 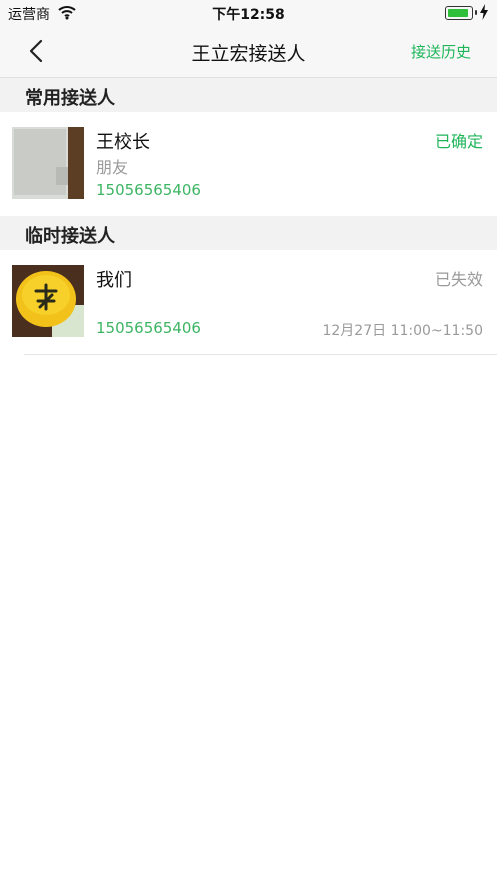 What do you see at coordinates (248, 233) in the screenshot?
I see `section-header-temporary: 临时接送人` at bounding box center [248, 233].